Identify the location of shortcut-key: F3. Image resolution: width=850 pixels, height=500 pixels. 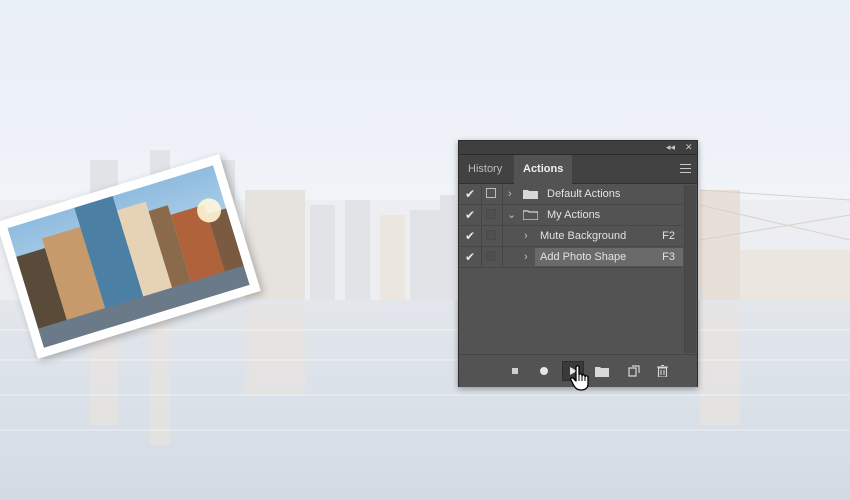
(668, 257).